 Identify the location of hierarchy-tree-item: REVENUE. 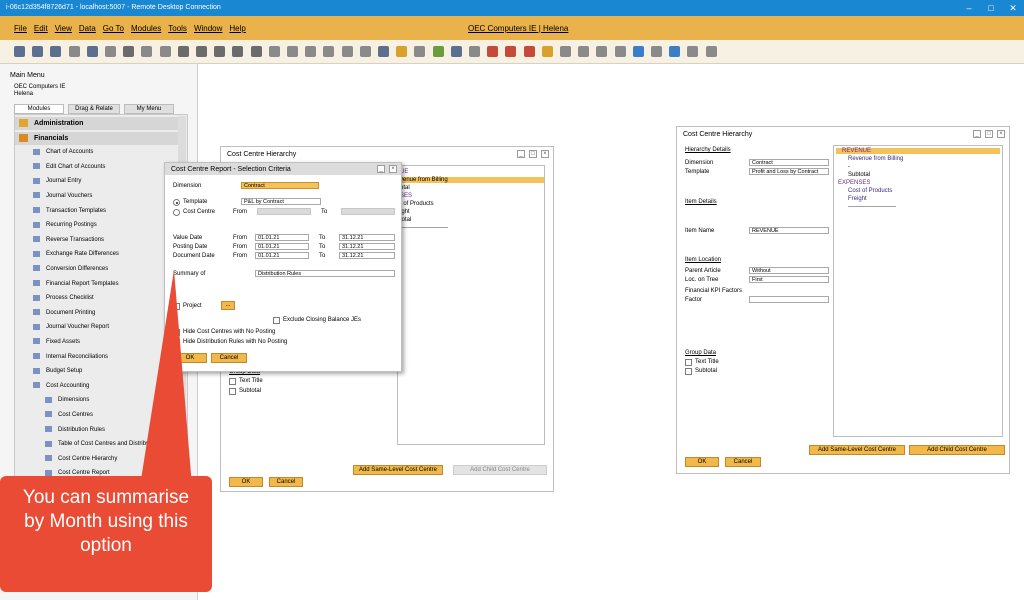
(918, 151).